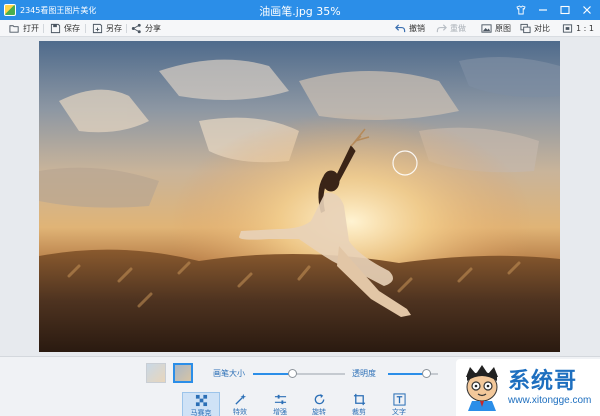 Image resolution: width=600 pixels, height=416 pixels. I want to click on redo-icon, so click(441, 28).